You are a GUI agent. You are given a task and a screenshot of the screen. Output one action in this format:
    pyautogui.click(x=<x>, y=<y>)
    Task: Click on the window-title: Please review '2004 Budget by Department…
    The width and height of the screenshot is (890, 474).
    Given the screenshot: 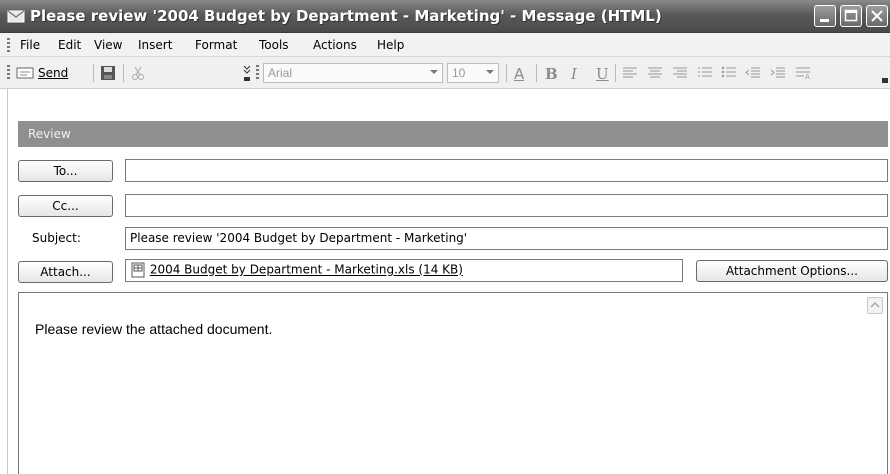 What is the action you would take?
    pyautogui.click(x=346, y=16)
    